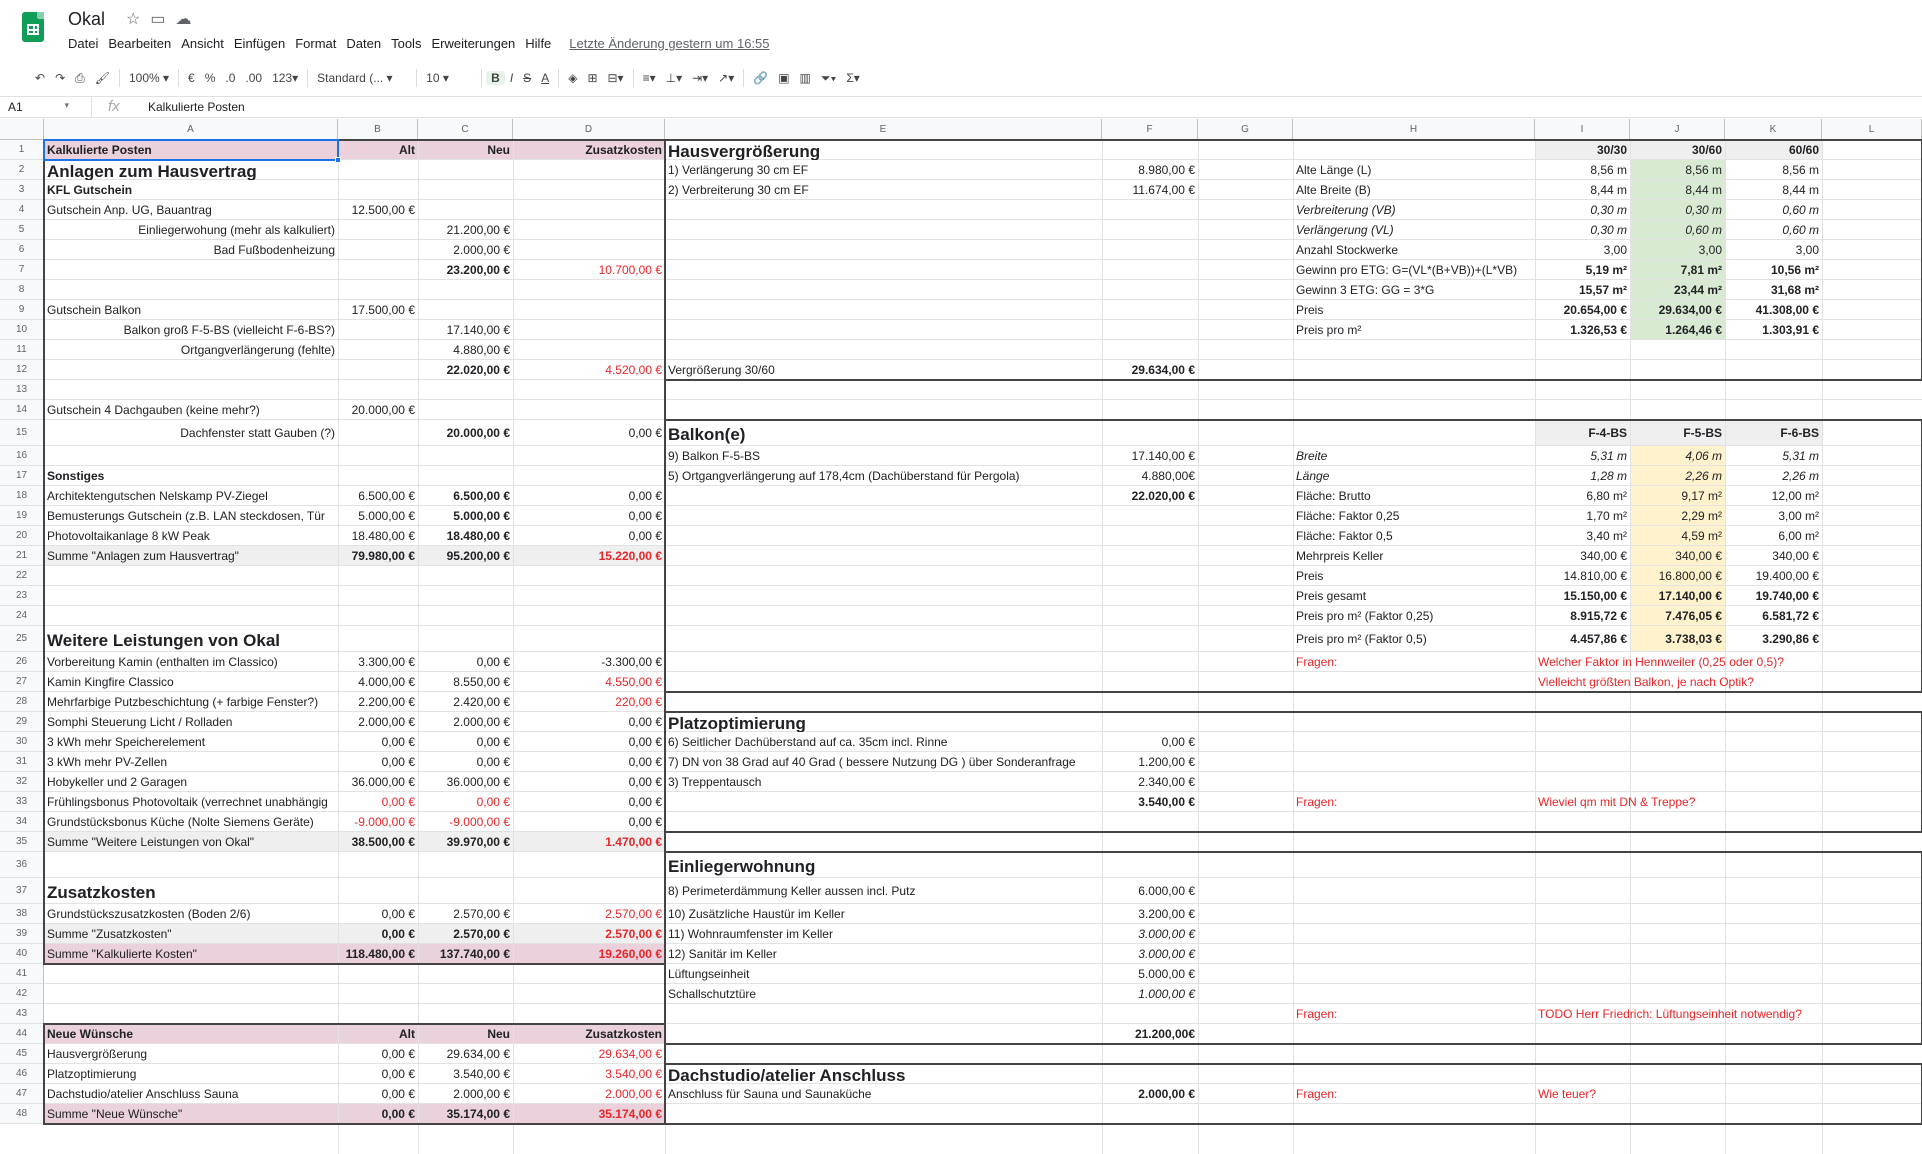 The image size is (1922, 1154). Describe the element at coordinates (191, 210) in the screenshot. I see `cell-A4: Gutschein Anp. UG, Bauantrag` at that location.